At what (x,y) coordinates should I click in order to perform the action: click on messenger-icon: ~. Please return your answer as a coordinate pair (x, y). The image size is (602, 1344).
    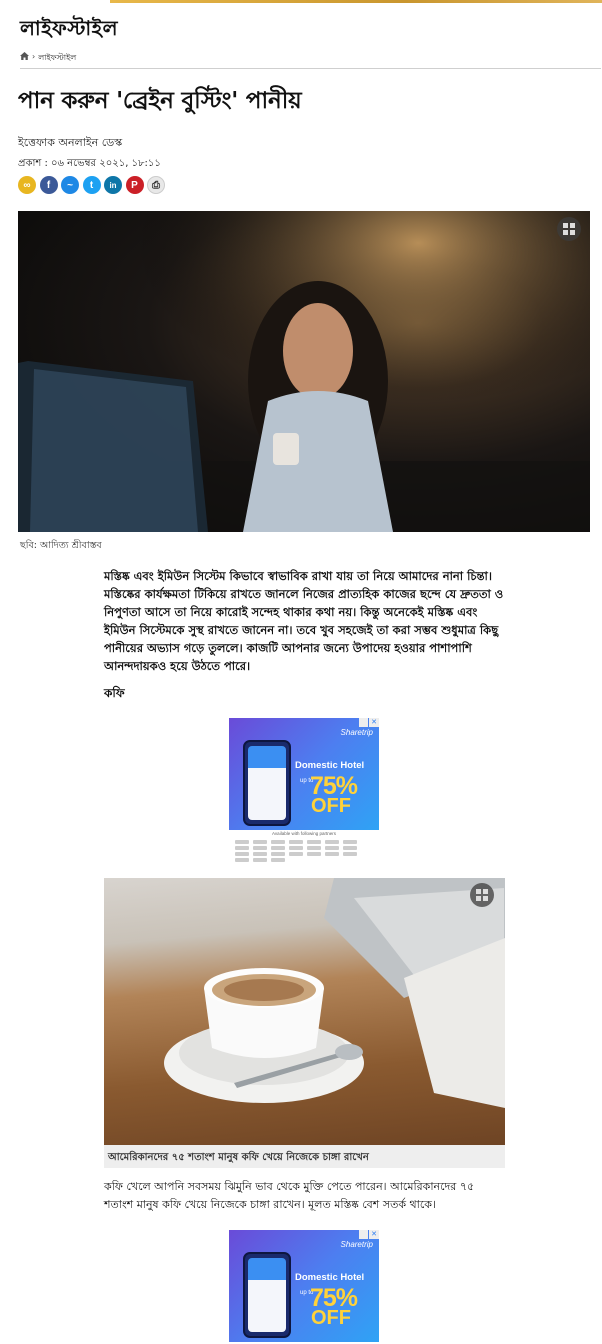
    Looking at the image, I should click on (70, 185).